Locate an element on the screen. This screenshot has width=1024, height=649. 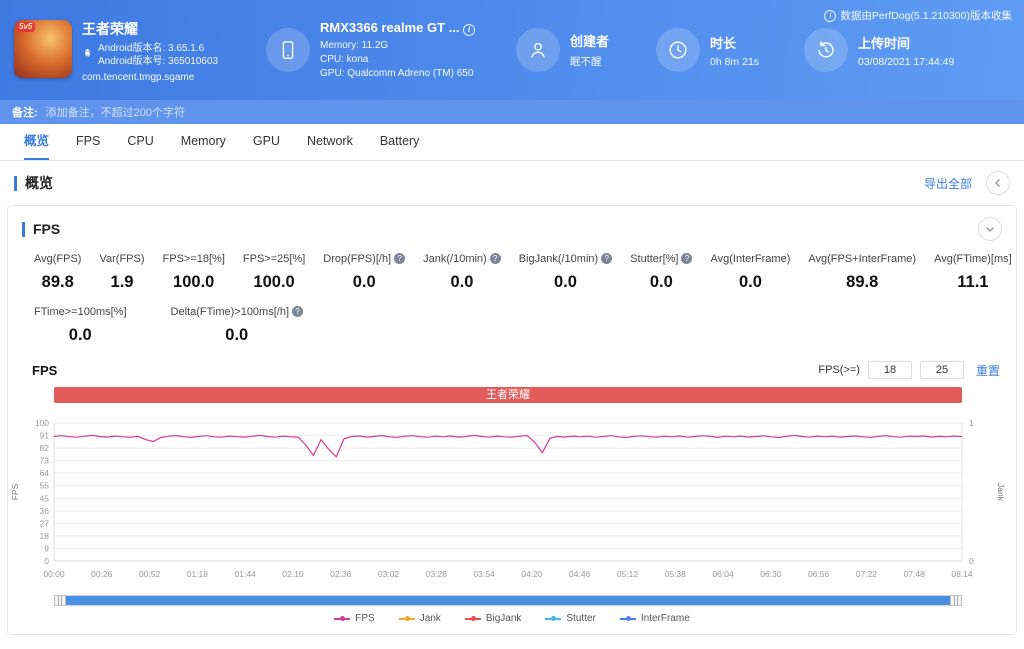
collect-note-text: 数据由PerfDog(5.1.210300)版本收集 is located at coordinates (926, 16).